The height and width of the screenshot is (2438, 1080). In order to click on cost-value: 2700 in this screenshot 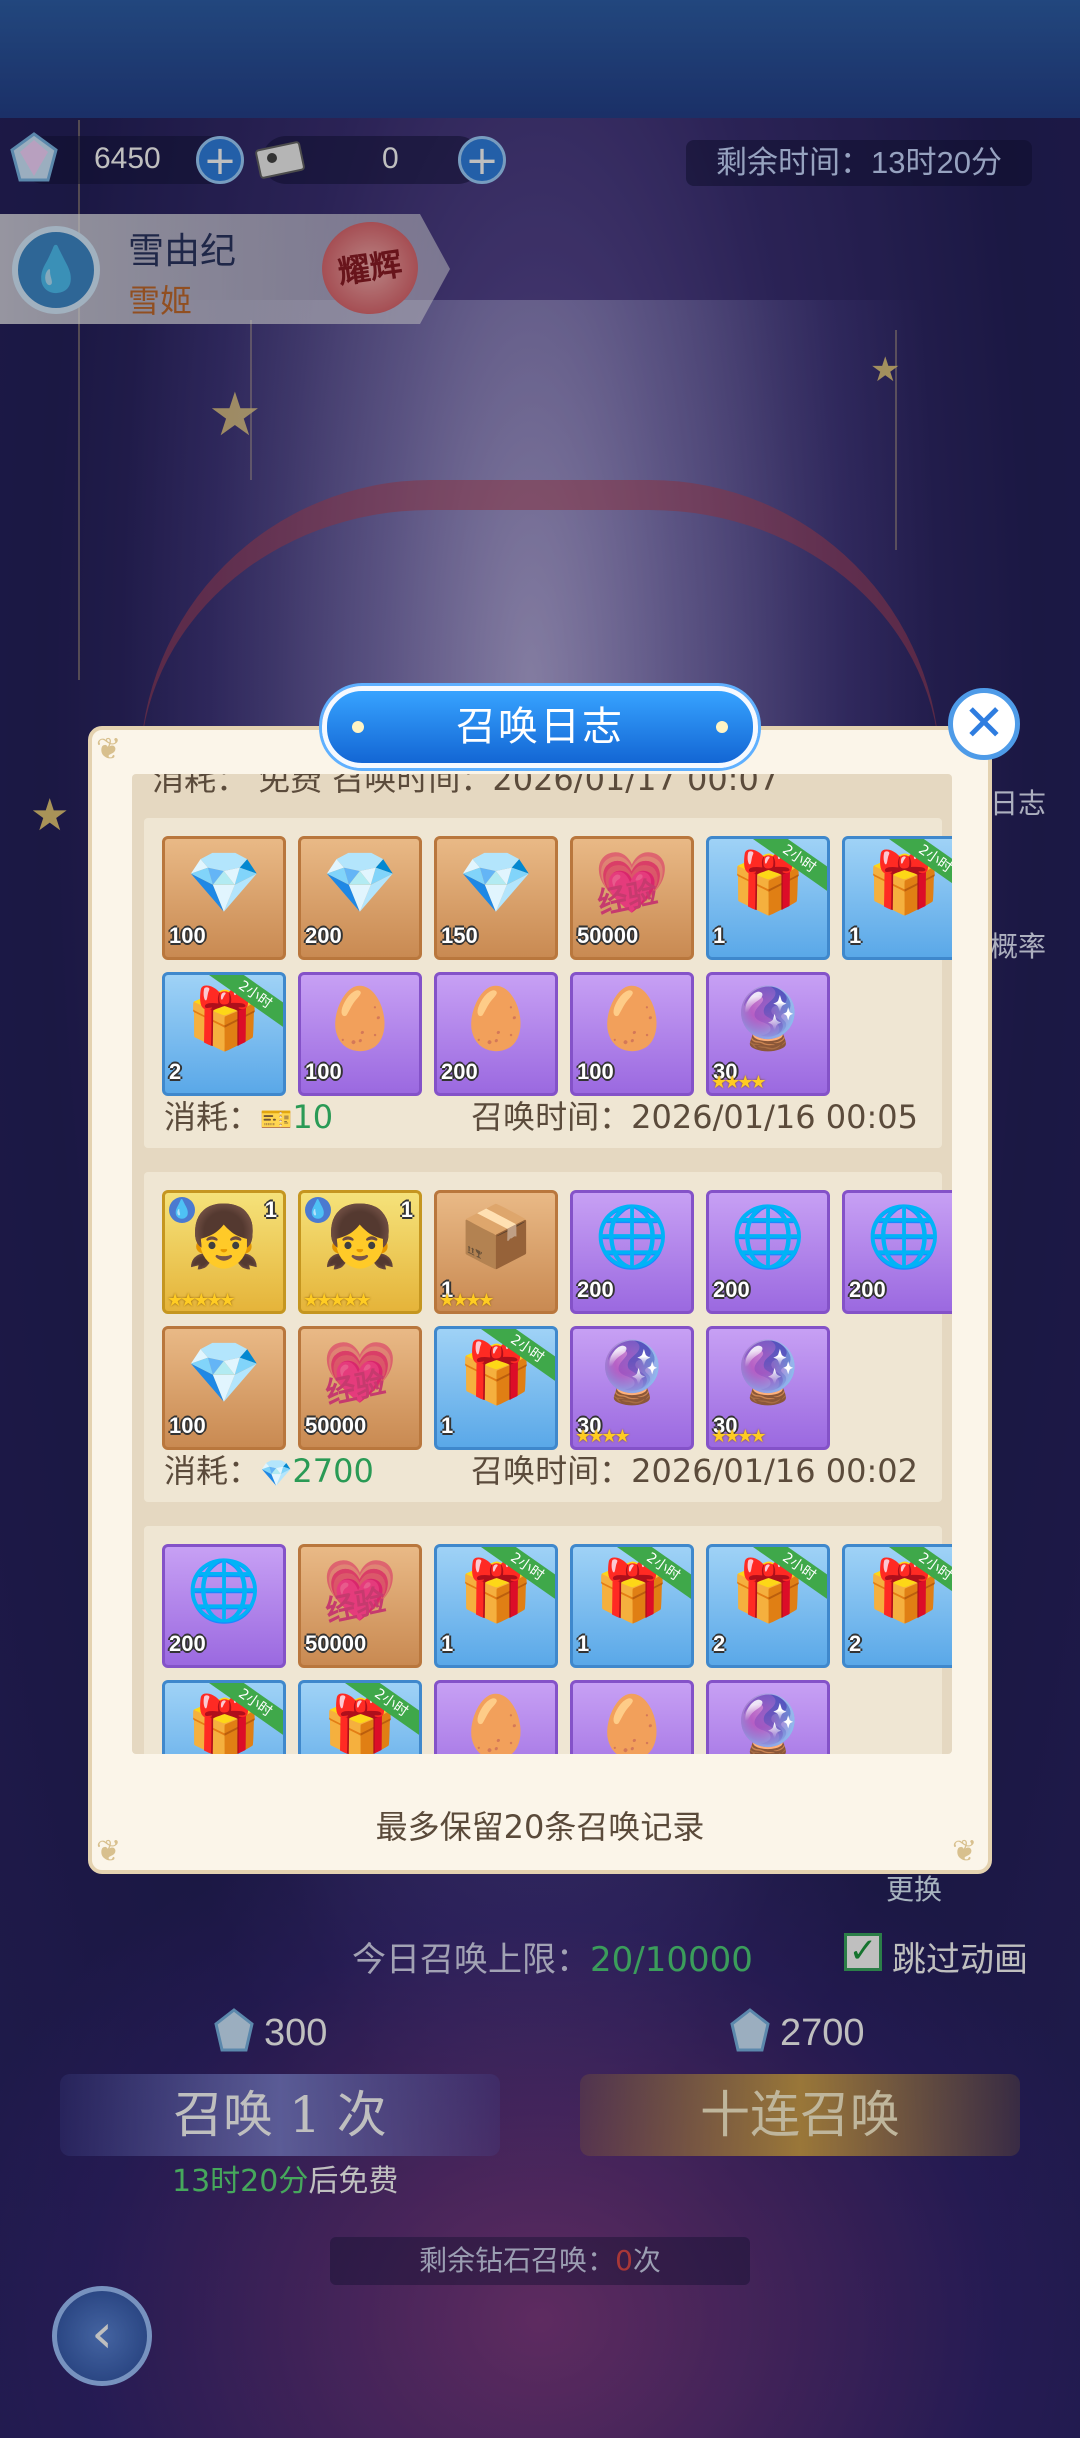, I will do `click(333, 1471)`.